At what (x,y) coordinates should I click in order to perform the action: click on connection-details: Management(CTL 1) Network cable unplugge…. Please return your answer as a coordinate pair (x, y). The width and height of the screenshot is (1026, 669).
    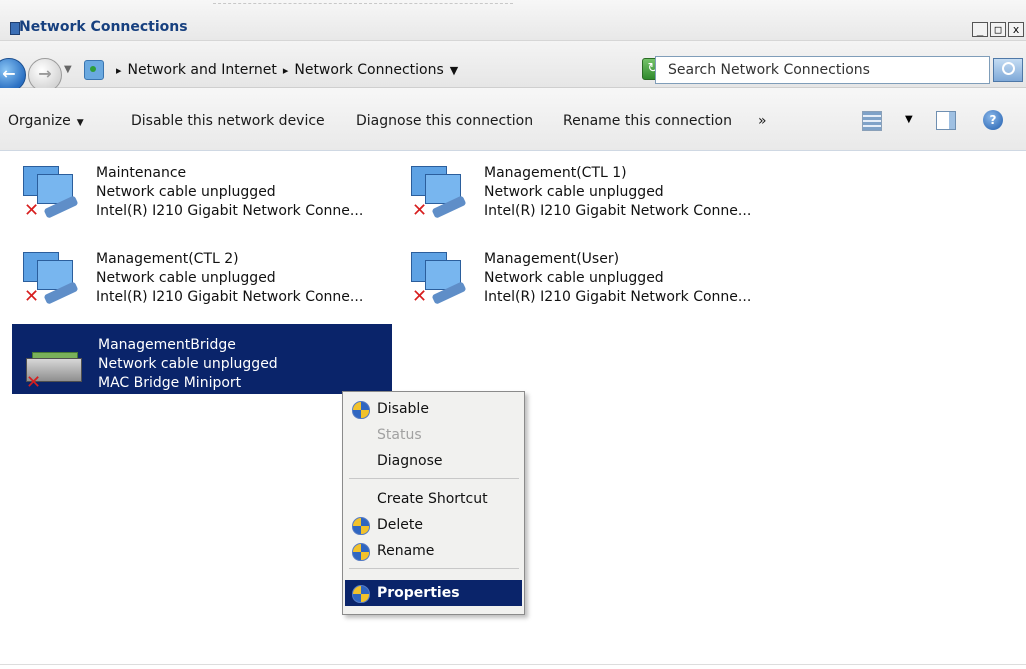
    Looking at the image, I should click on (617, 192).